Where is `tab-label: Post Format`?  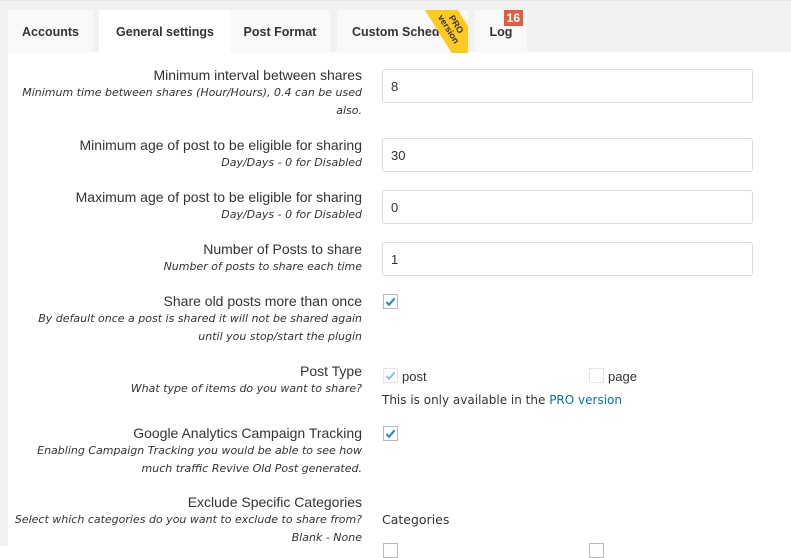 tab-label: Post Format is located at coordinates (280, 31).